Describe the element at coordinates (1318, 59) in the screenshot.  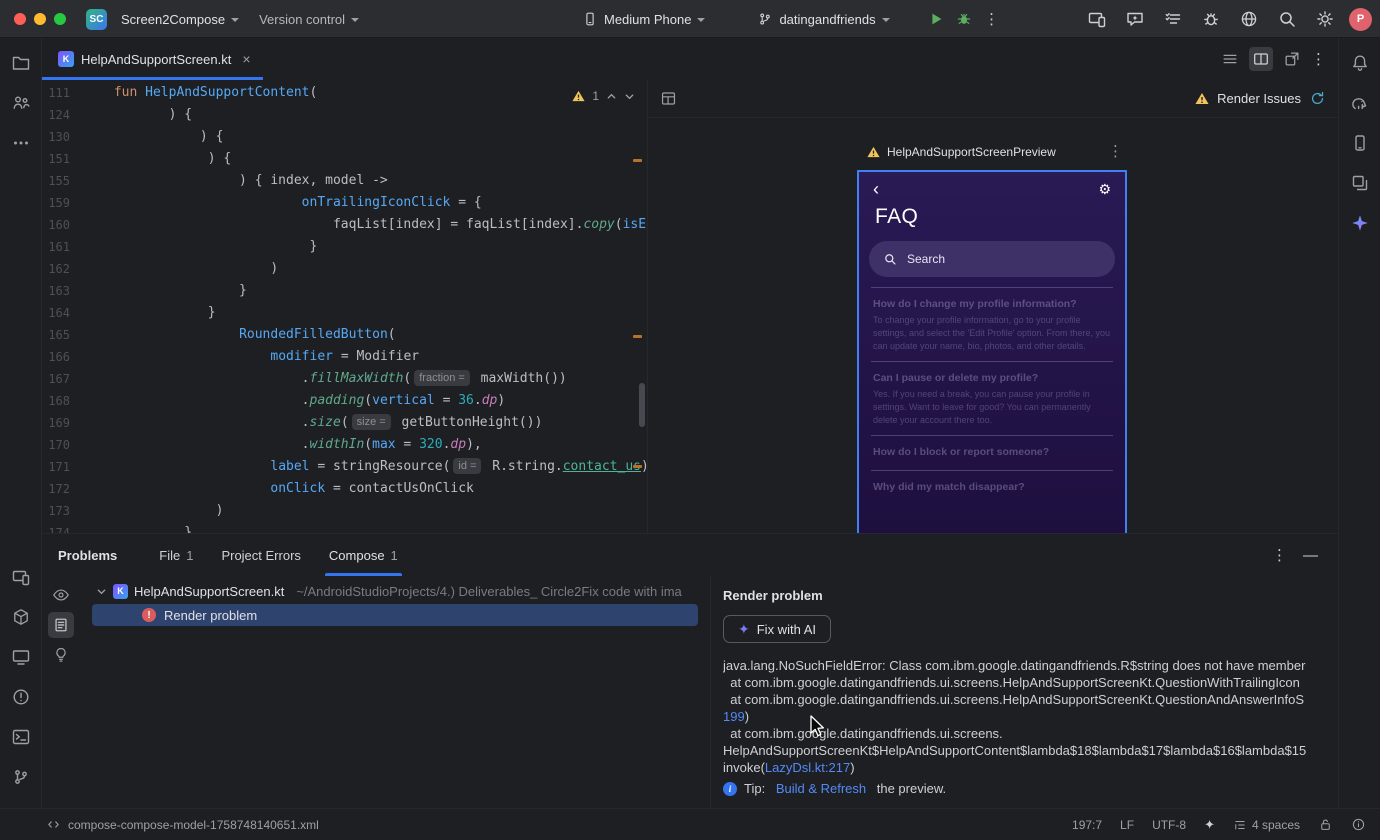
I see `editor-options-icon: ⋮` at that location.